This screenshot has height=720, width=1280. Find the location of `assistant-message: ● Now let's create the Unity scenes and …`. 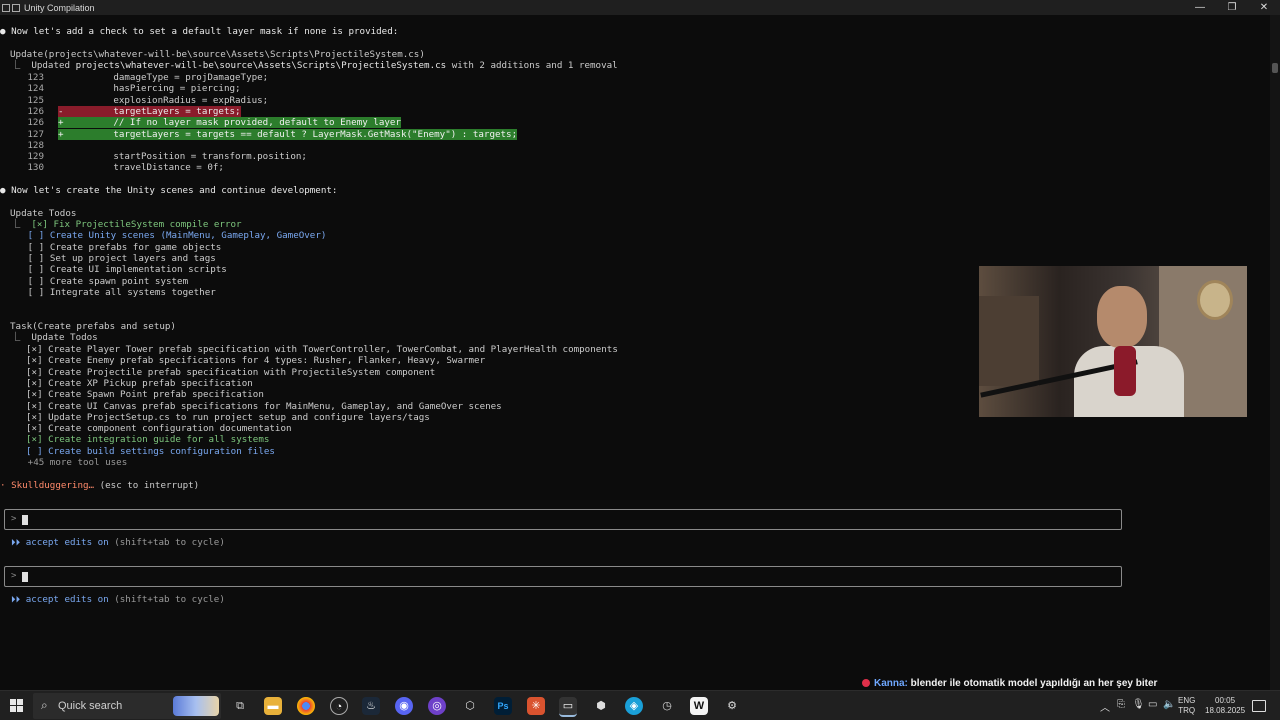

assistant-message: ● Now let's create the Unity scenes and … is located at coordinates (169, 190).